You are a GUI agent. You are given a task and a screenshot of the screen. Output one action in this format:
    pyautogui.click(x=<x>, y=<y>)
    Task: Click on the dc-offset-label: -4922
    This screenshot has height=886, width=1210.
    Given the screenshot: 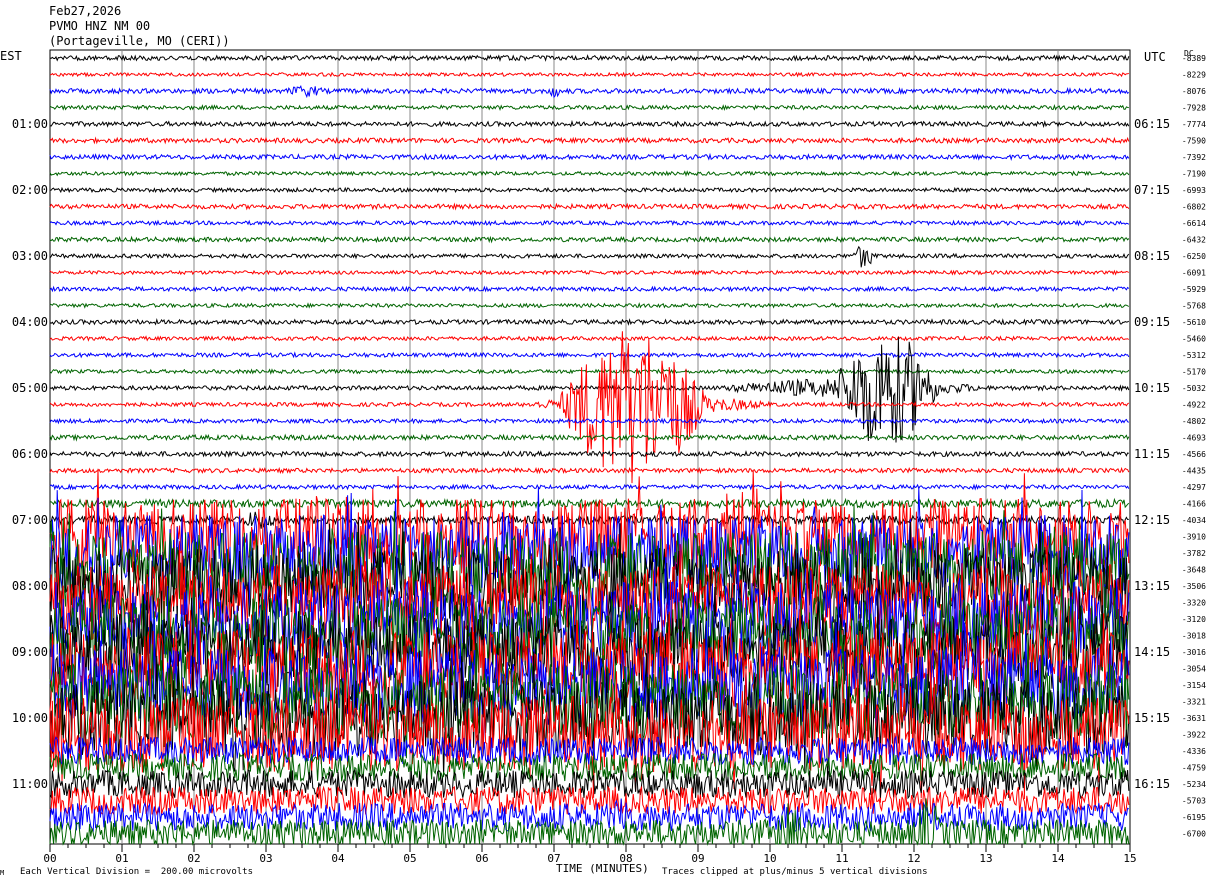 What is the action you would take?
    pyautogui.click(x=1194, y=405)
    